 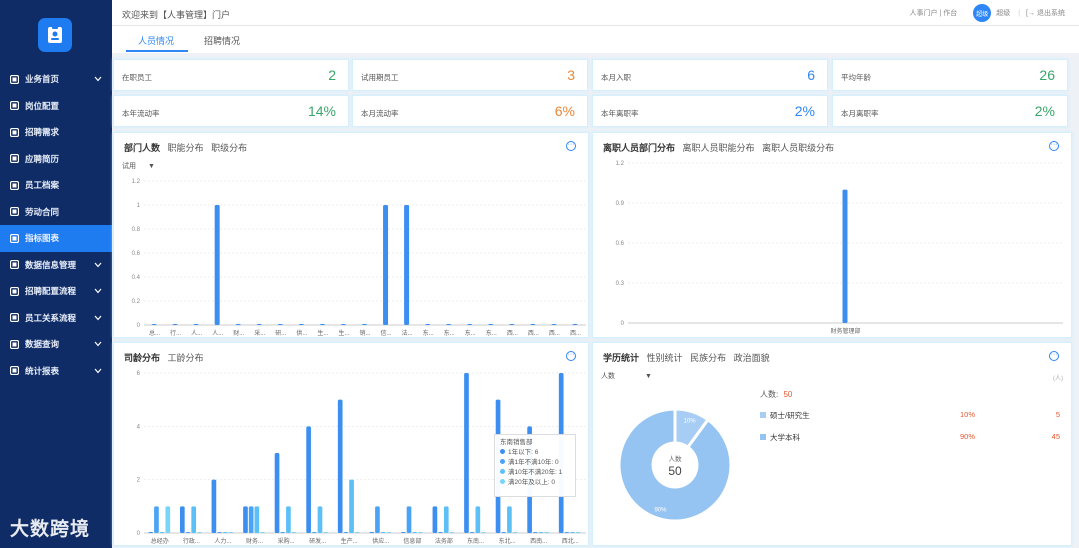 What do you see at coordinates (56, 371) in the screenshot?
I see `sidebar-item-11: 统计报表` at bounding box center [56, 371].